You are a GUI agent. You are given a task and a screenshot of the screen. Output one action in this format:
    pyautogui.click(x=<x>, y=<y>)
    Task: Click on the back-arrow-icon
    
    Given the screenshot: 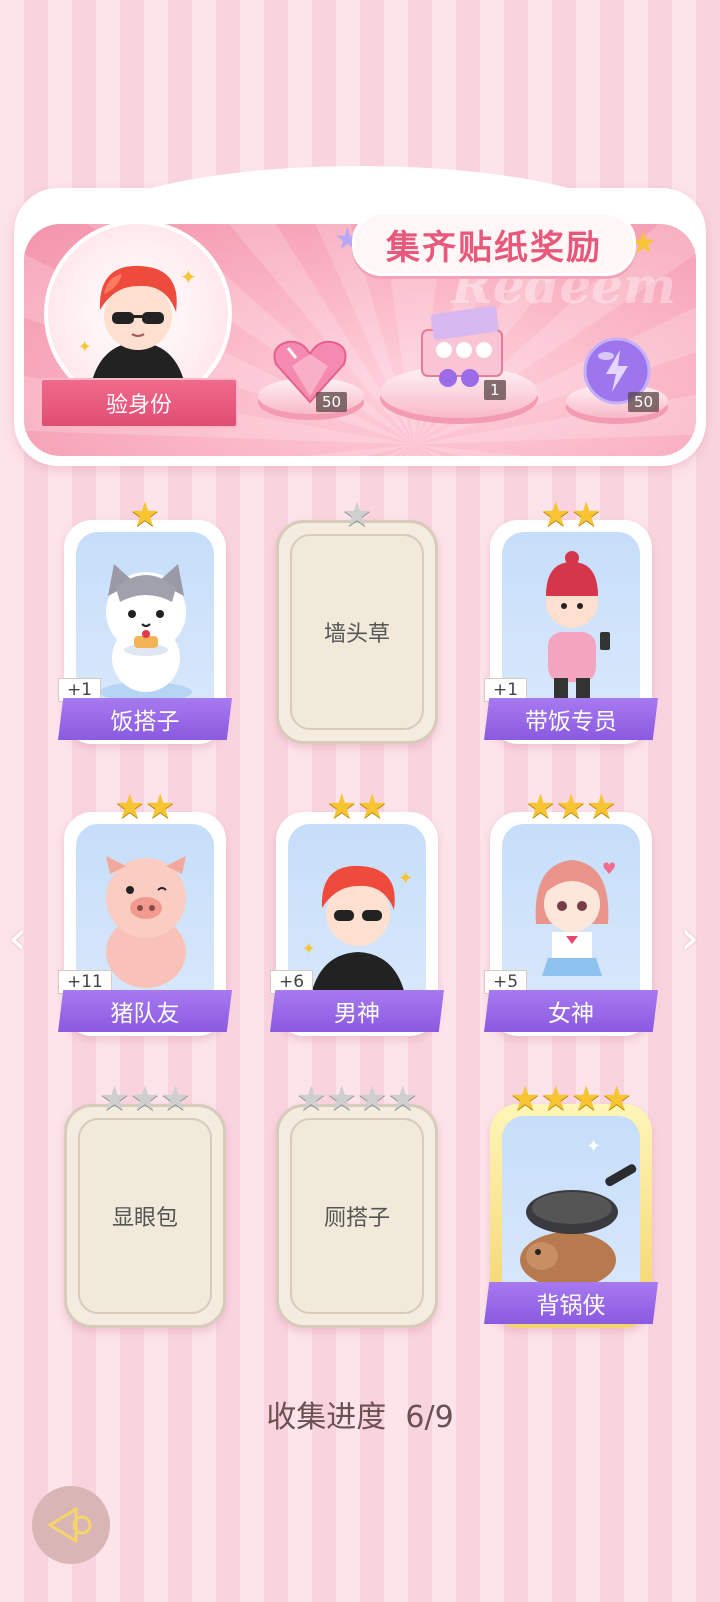 What is the action you would take?
    pyautogui.click(x=69, y=1525)
    